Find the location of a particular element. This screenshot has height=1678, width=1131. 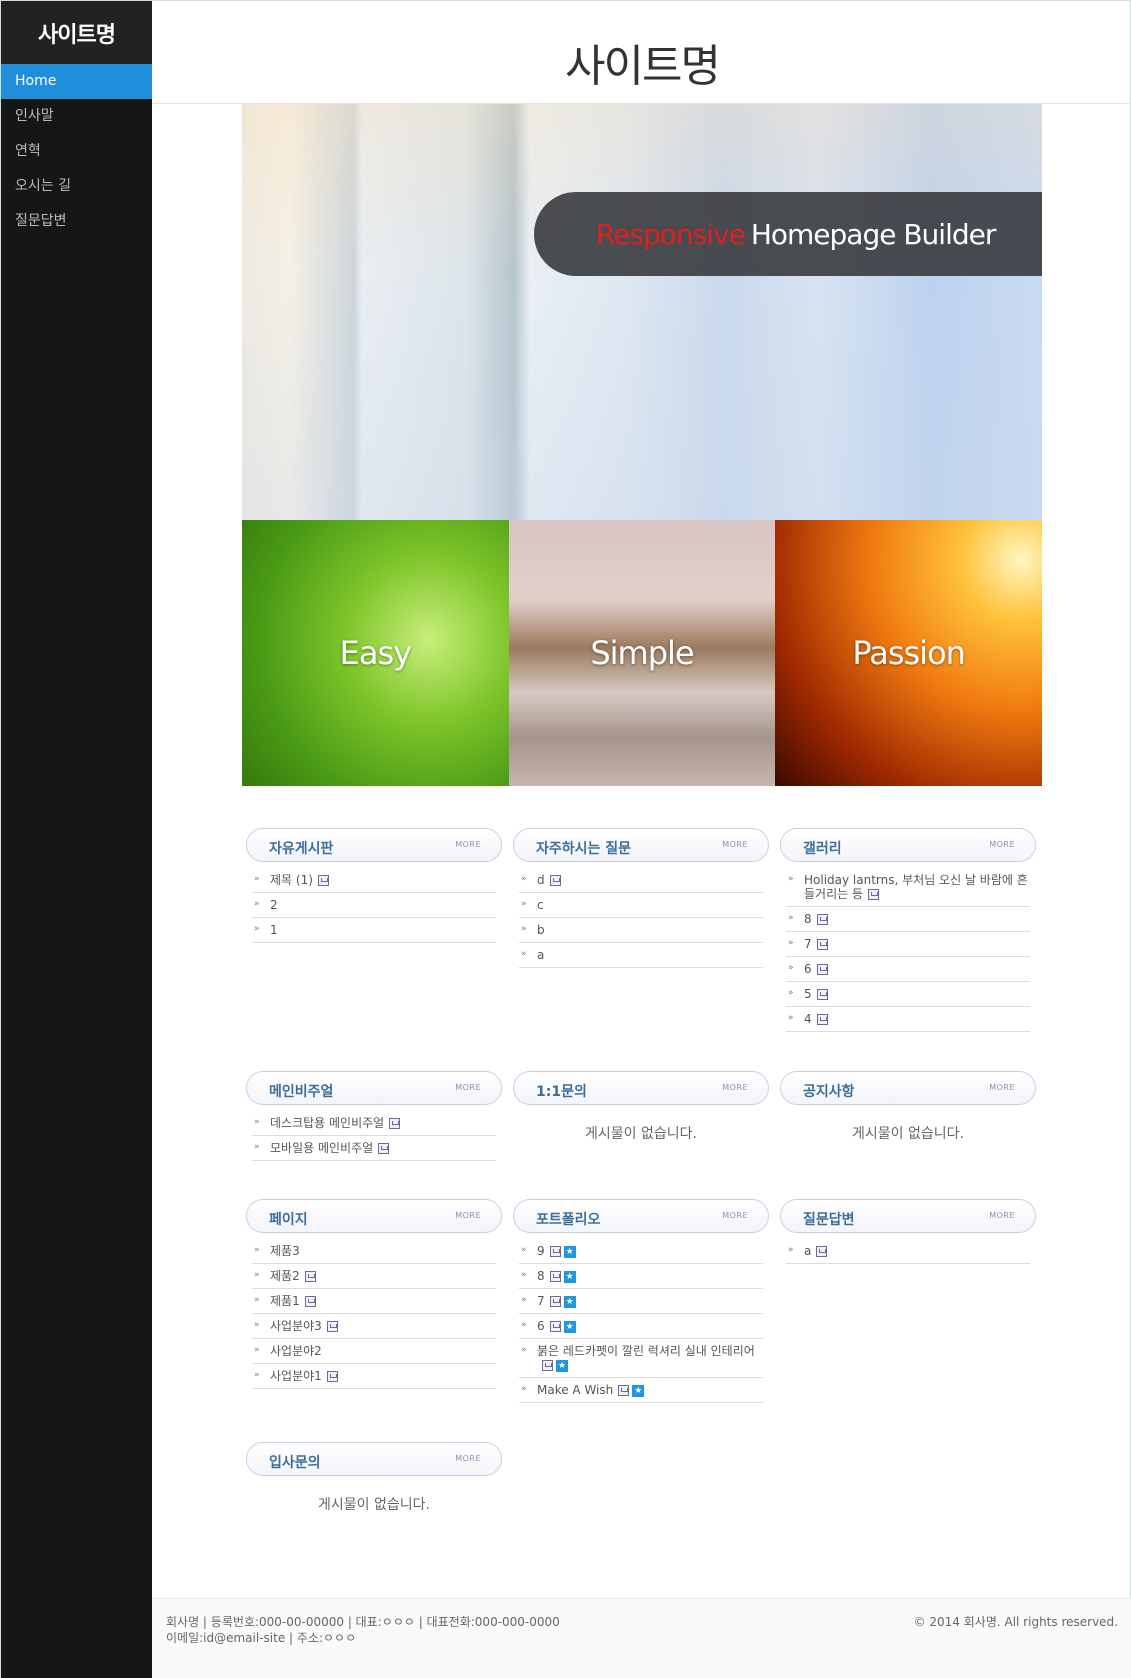

board-header: 포트폴리오 MORE is located at coordinates (641, 1216).